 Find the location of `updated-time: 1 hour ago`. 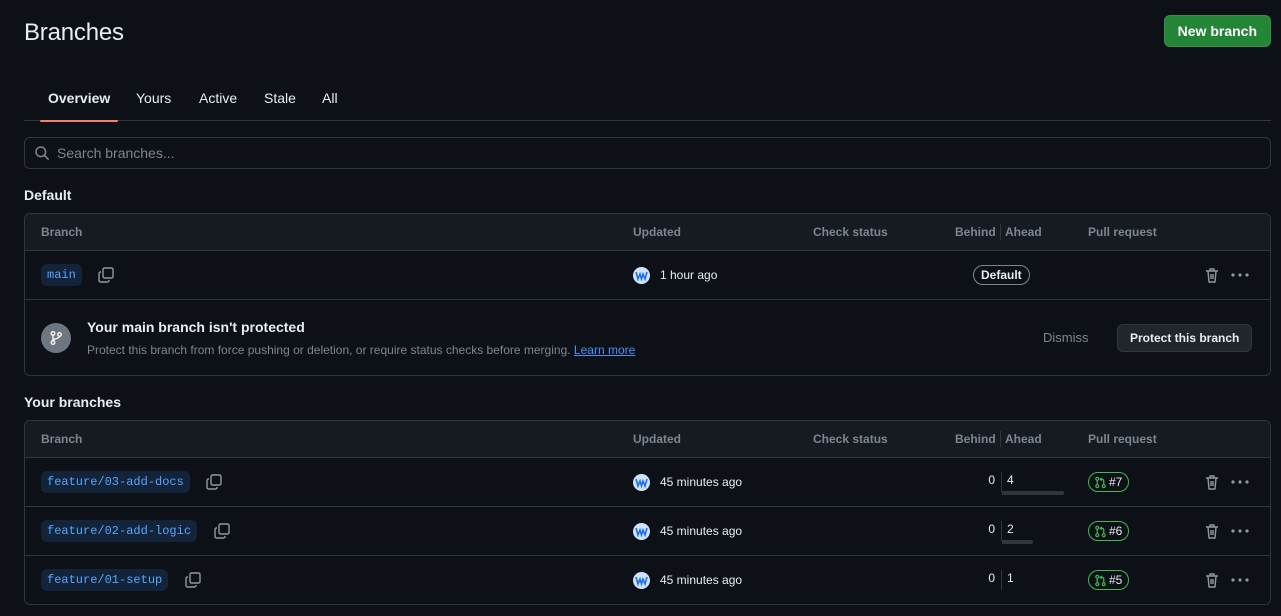

updated-time: 1 hour ago is located at coordinates (689, 275).